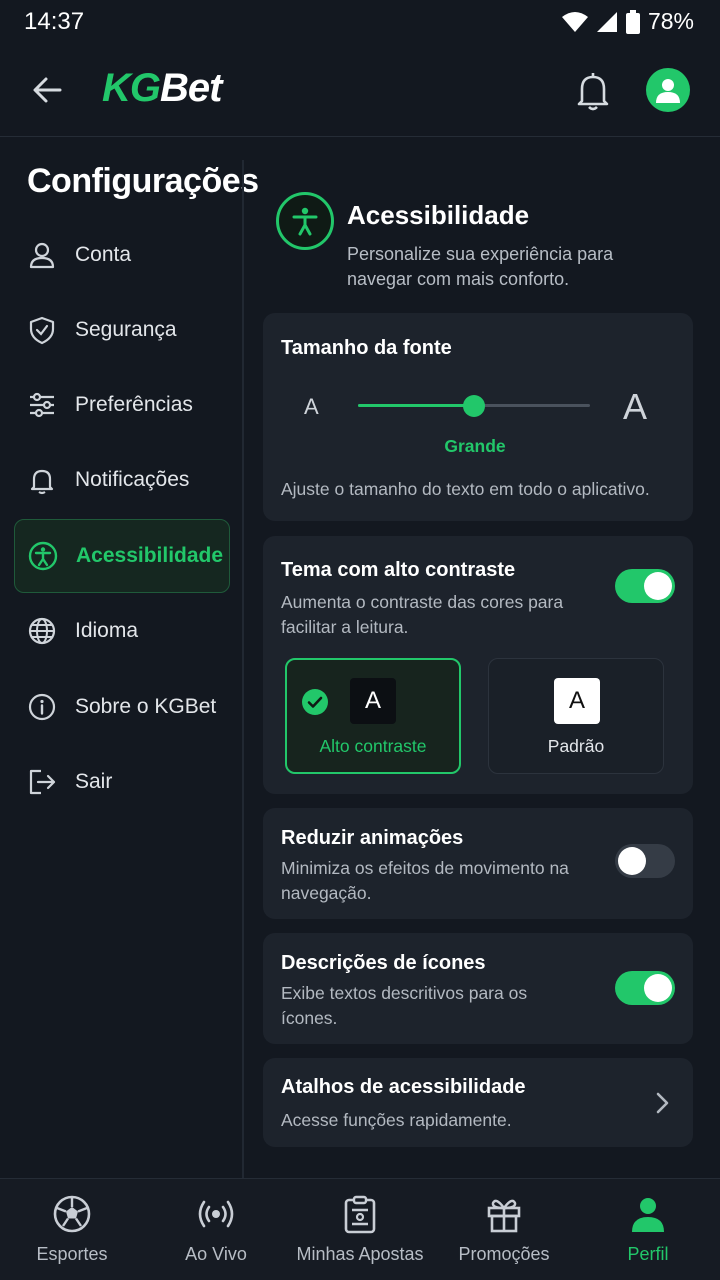  I want to click on default-swatch: A, so click(577, 701).